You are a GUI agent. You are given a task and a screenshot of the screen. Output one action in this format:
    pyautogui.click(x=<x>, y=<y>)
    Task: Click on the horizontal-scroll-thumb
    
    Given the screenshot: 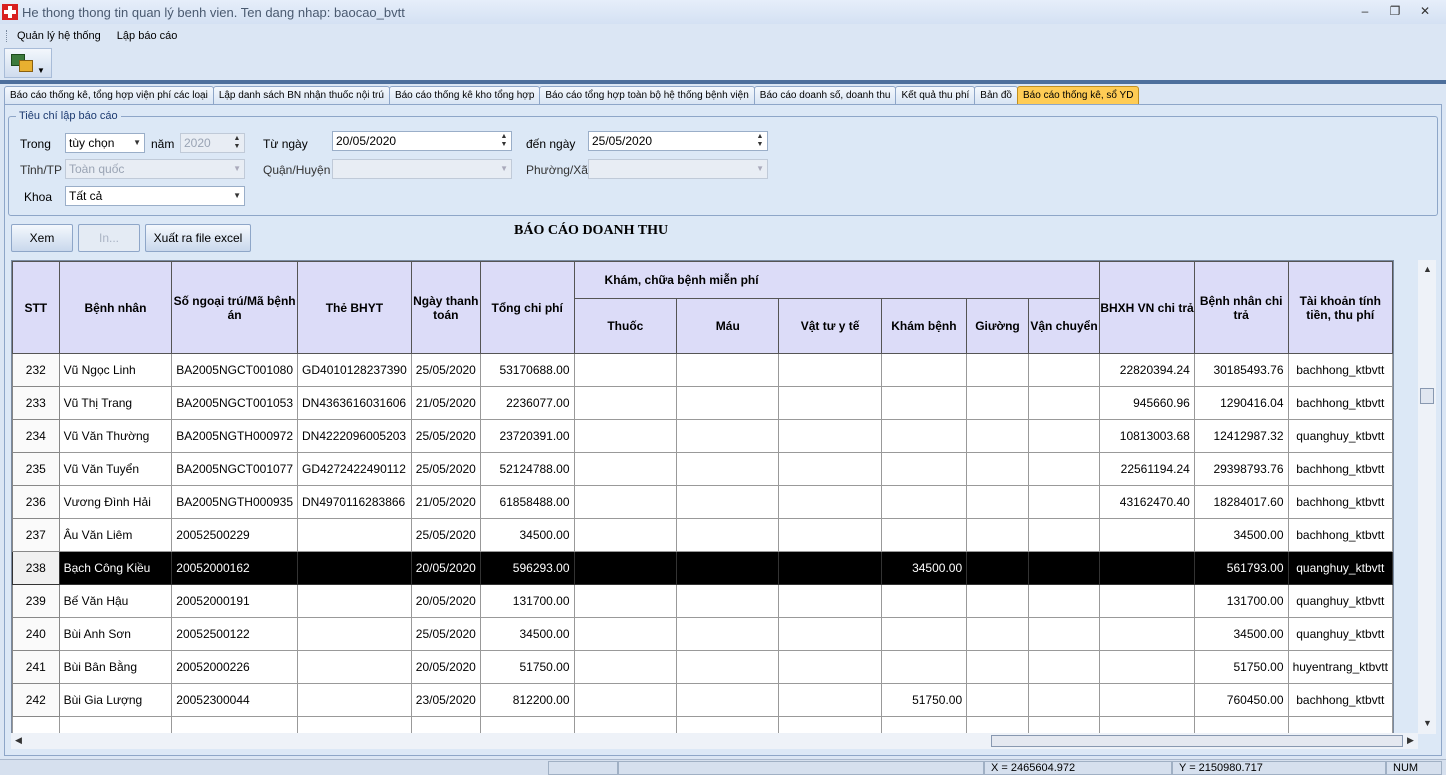 What is the action you would take?
    pyautogui.click(x=1197, y=741)
    